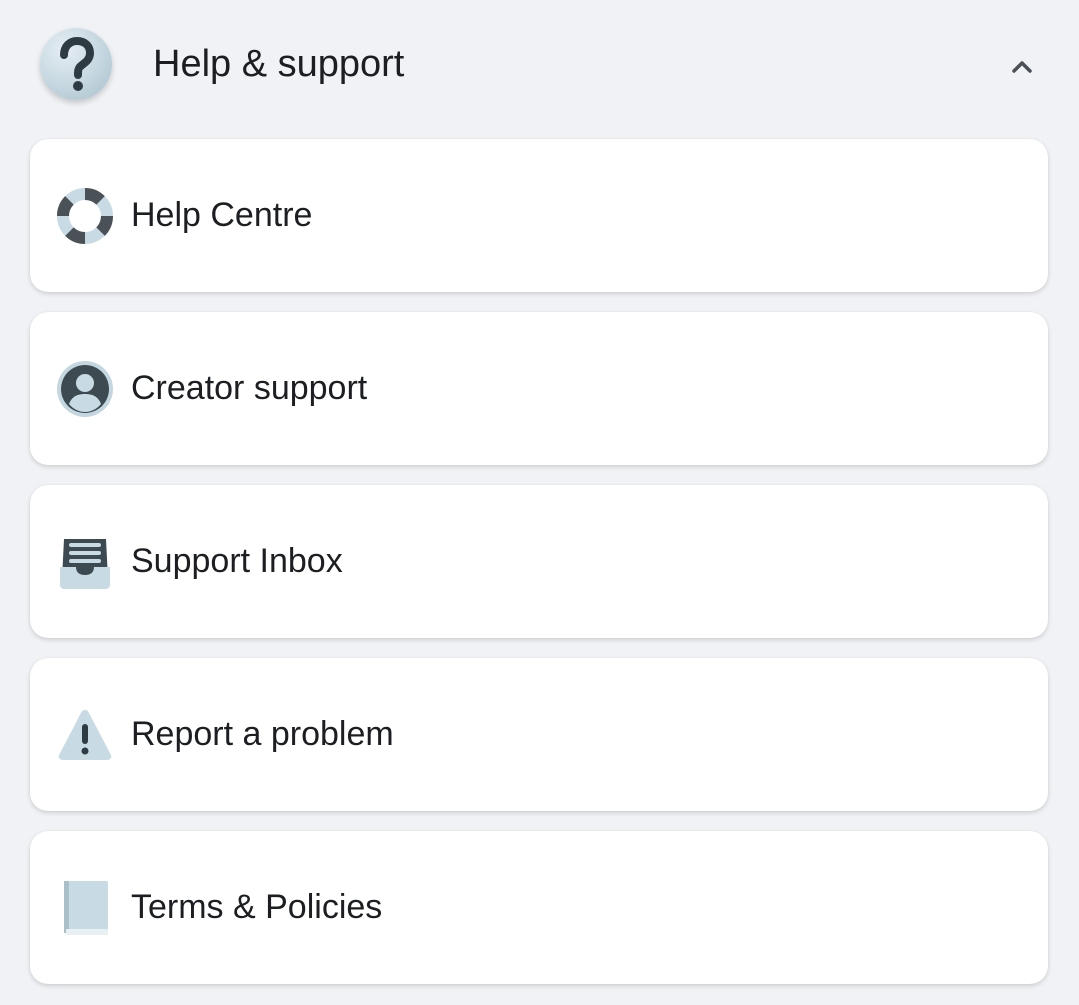  What do you see at coordinates (85, 389) in the screenshot?
I see `person-circle-icon` at bounding box center [85, 389].